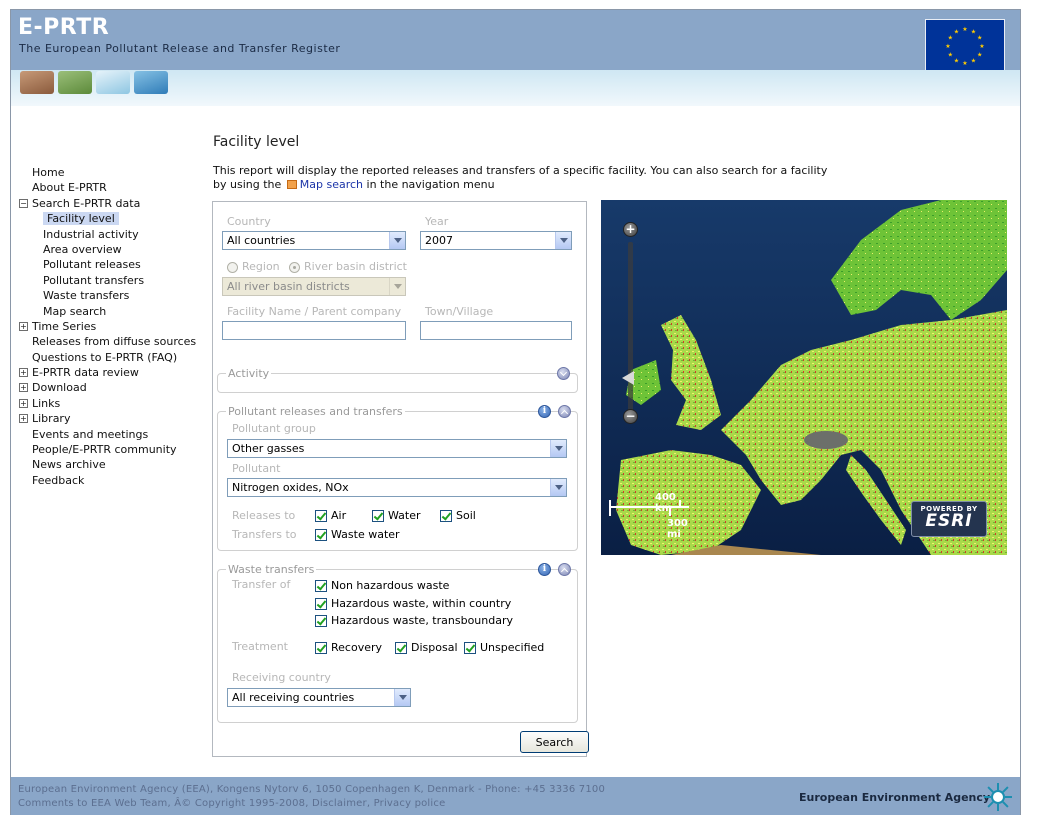  Describe the element at coordinates (114, 357) in the screenshot. I see `nav-item: Questions to E-PRTR (FAQ)` at that location.